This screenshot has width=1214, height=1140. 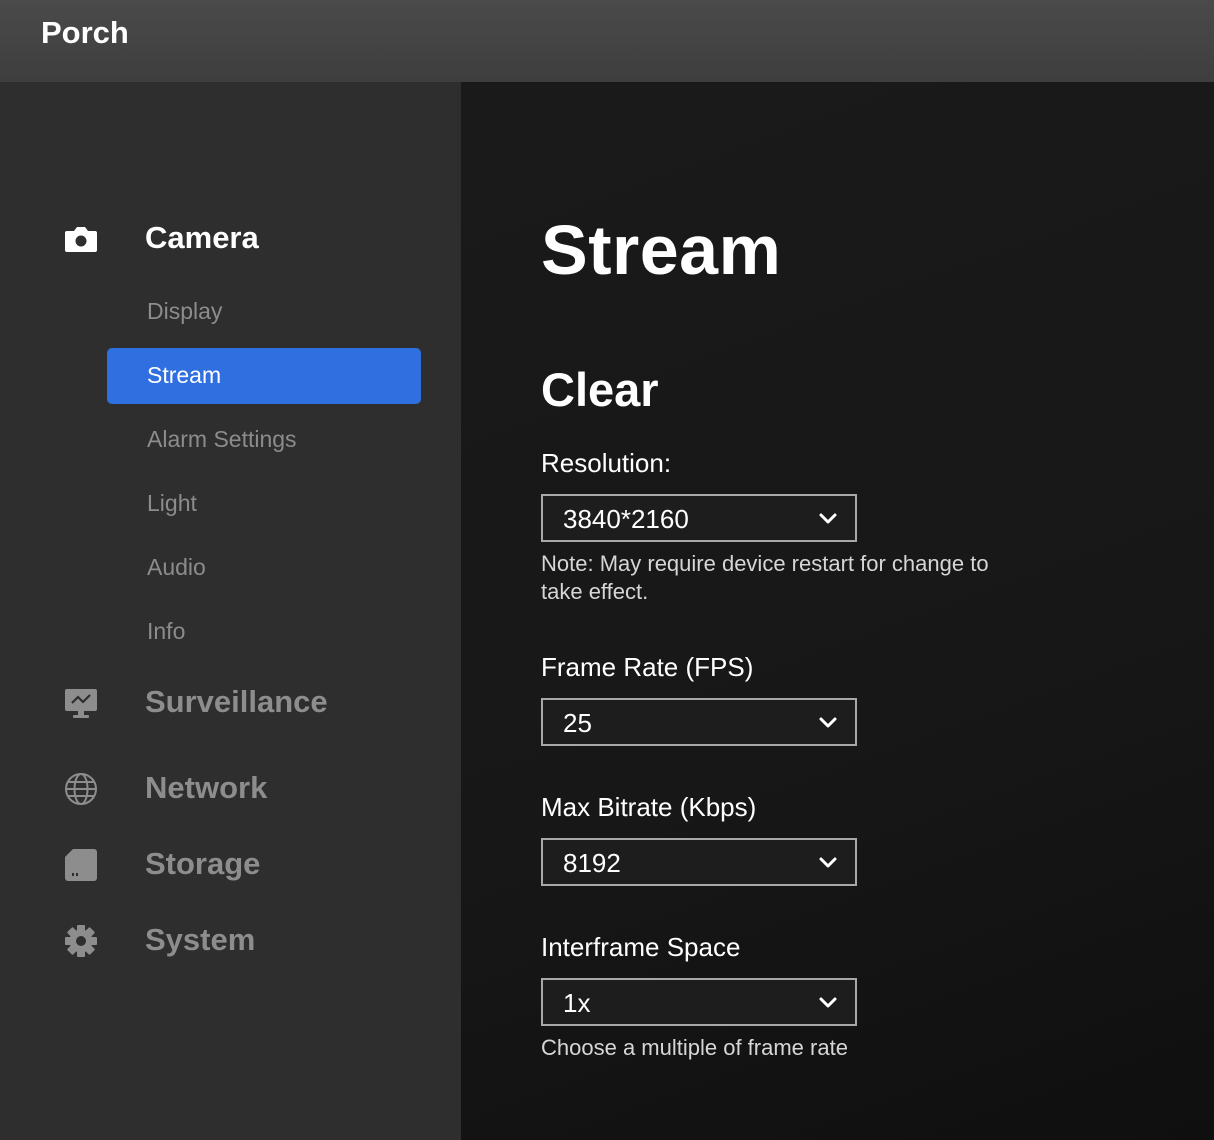 What do you see at coordinates (649, 807) in the screenshot?
I see `max-bitrate-label: Max Bitrate (Kbps)` at bounding box center [649, 807].